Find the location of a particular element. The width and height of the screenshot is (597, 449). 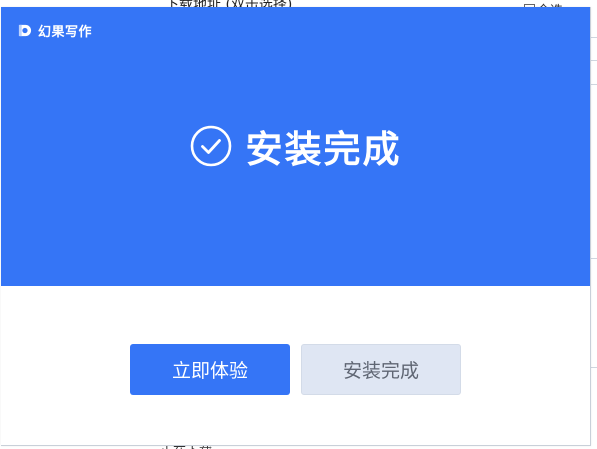

install-status: 安装完成 is located at coordinates (295, 146).